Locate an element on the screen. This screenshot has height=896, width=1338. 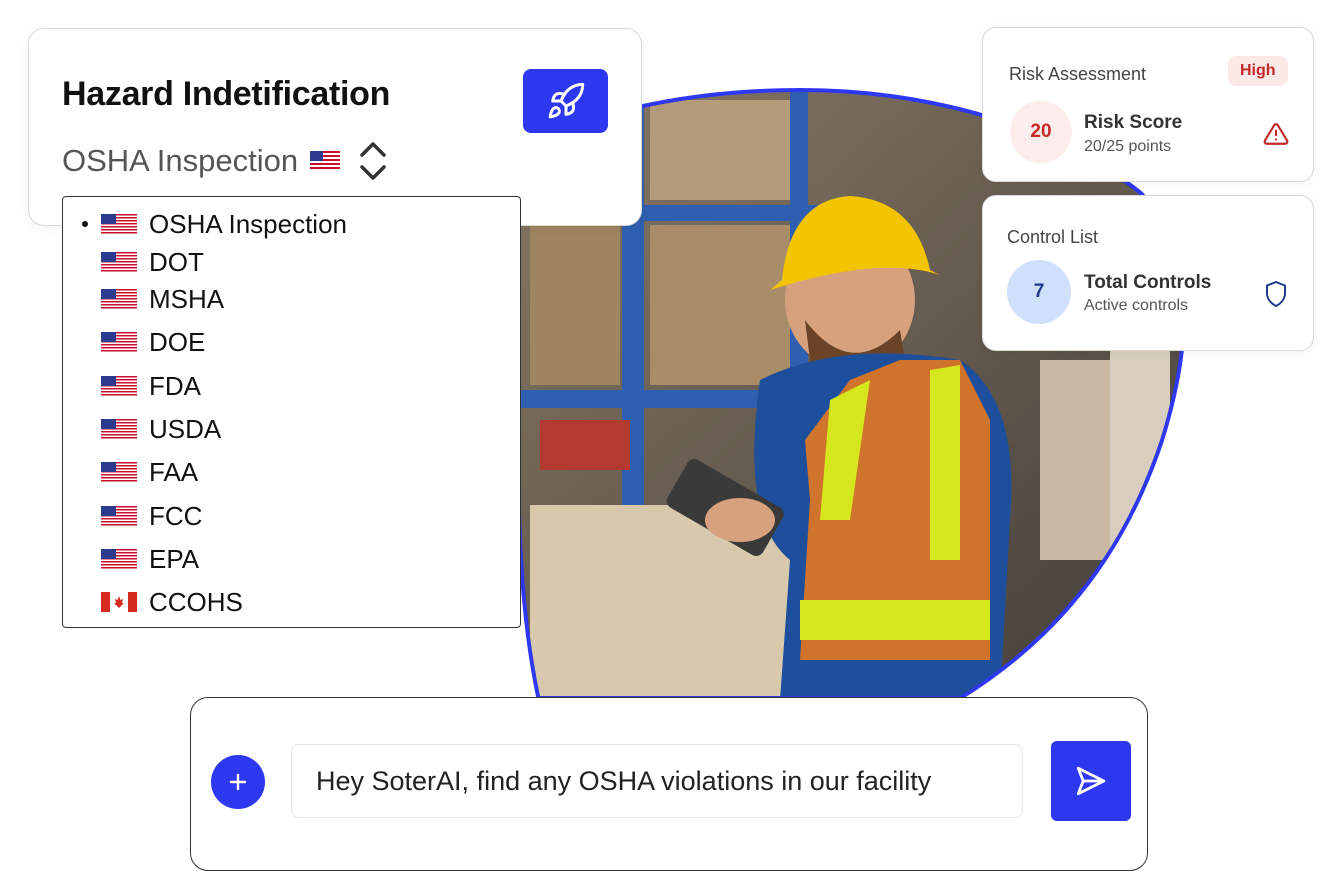
dropdown-option: DOT is located at coordinates (133, 262).